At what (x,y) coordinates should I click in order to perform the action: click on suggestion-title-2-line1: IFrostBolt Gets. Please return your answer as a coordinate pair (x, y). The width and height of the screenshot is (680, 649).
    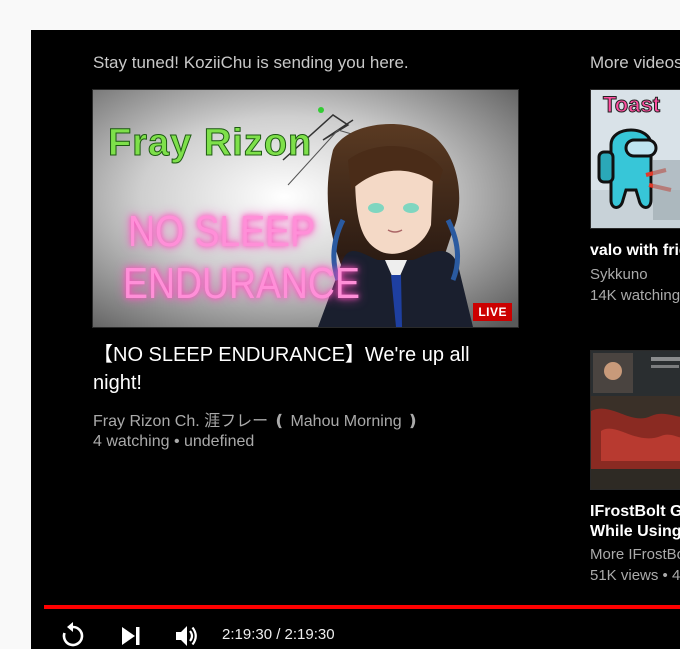
    Looking at the image, I should click on (635, 511).